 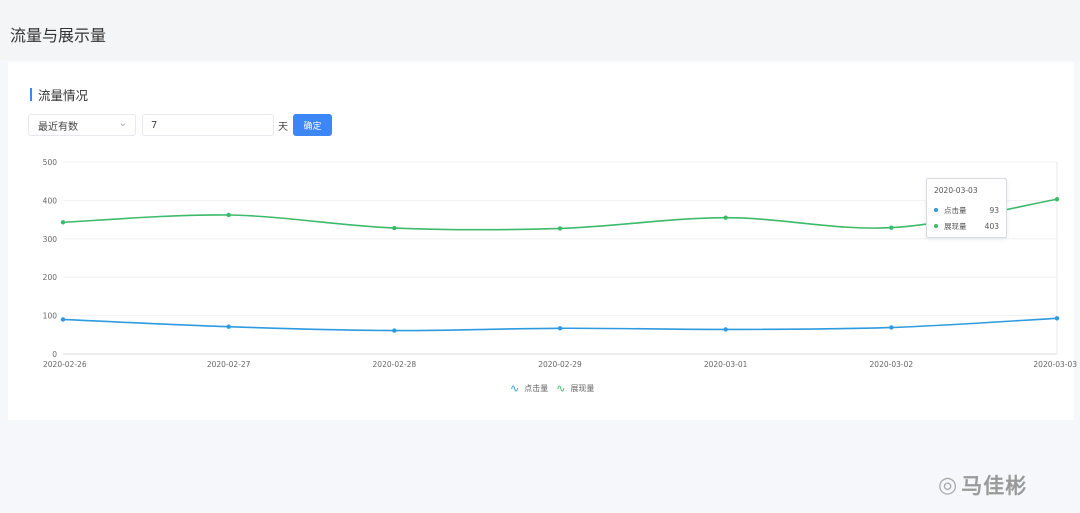 I want to click on x-tick-label: 2020-02-27, so click(x=229, y=364).